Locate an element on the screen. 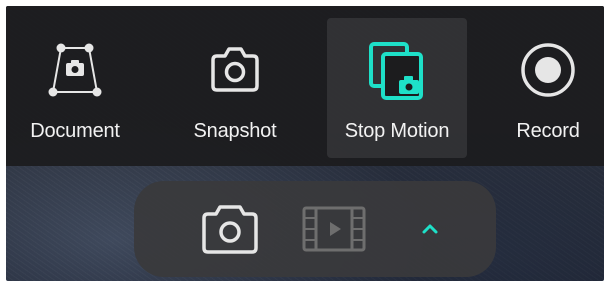 The image size is (608, 285). mode-stop-motion: Stop Motion is located at coordinates (397, 88).